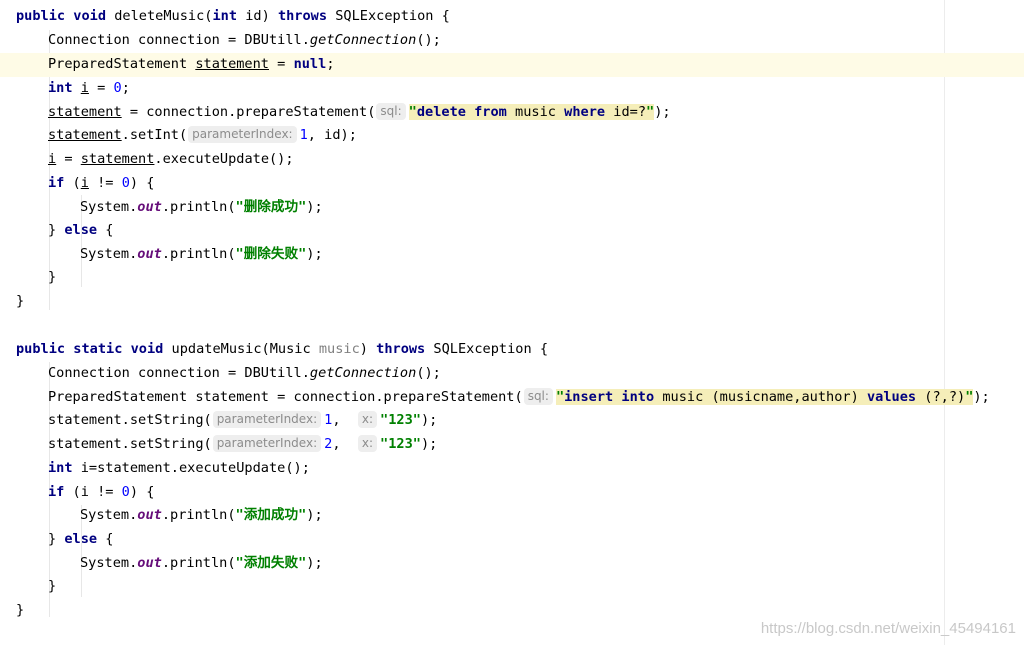 This screenshot has height=645, width=1024. What do you see at coordinates (888, 628) in the screenshot?
I see `watermark: https://blog.csdn.net/weixin_45494161` at bounding box center [888, 628].